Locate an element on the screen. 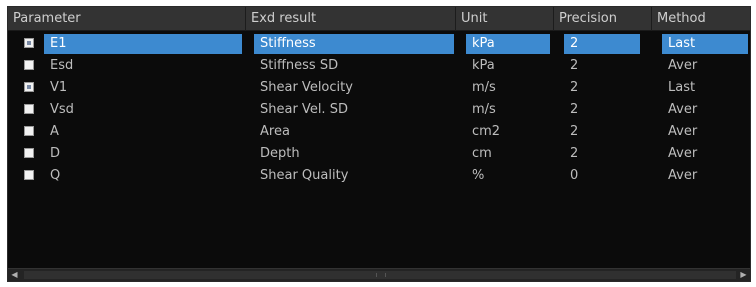 The width and height of the screenshot is (756, 287). parameter-cell: Vsd is located at coordinates (62, 109).